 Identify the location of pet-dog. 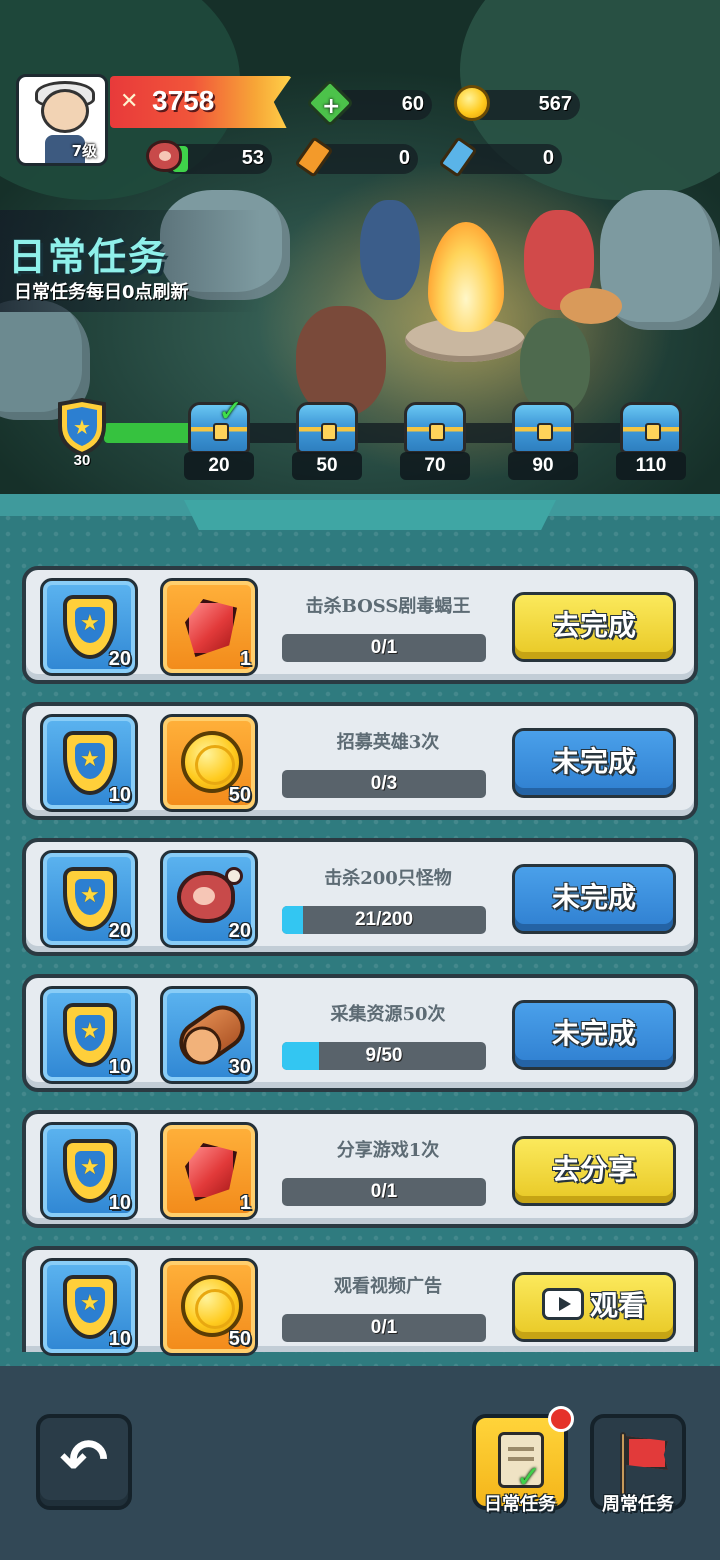
(591, 306).